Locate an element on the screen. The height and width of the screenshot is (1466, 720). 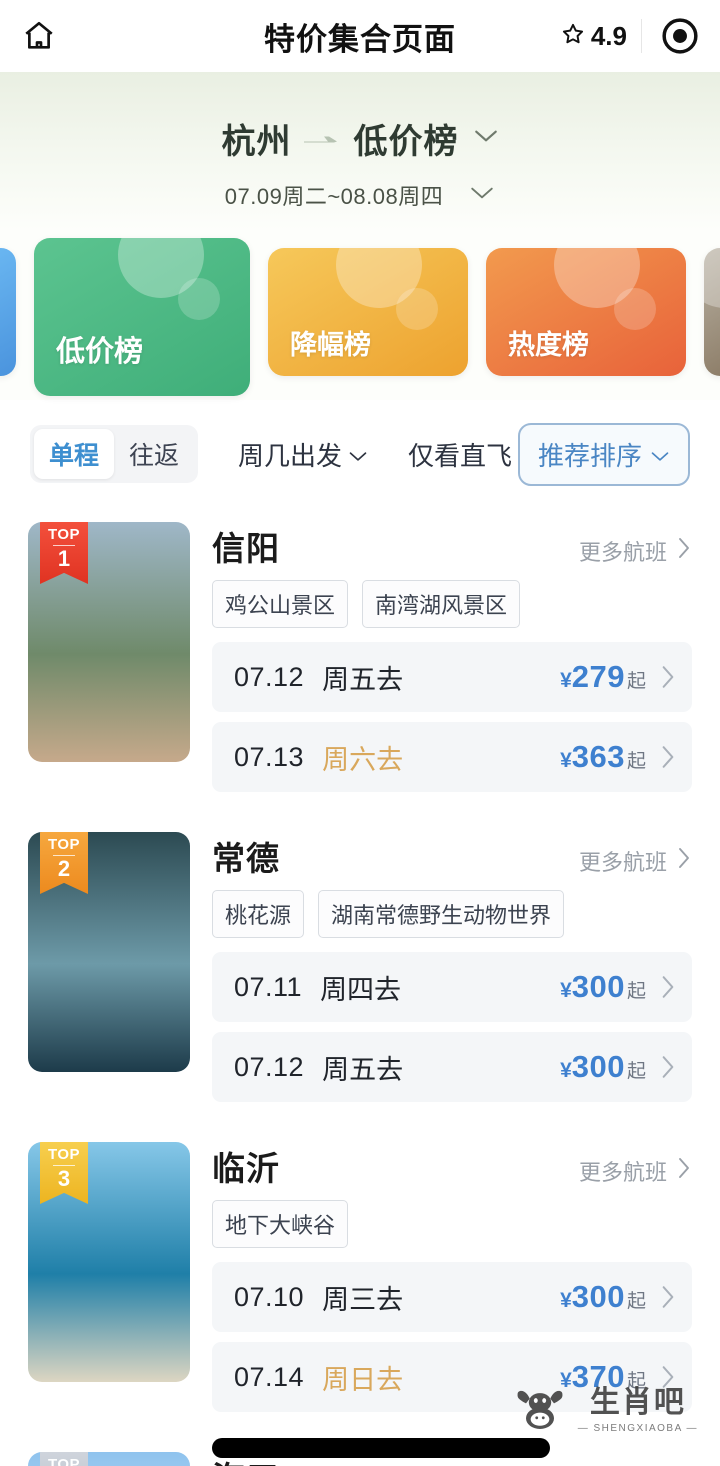
app-header: 特价集合页面 4.9 is located at coordinates (360, 36).